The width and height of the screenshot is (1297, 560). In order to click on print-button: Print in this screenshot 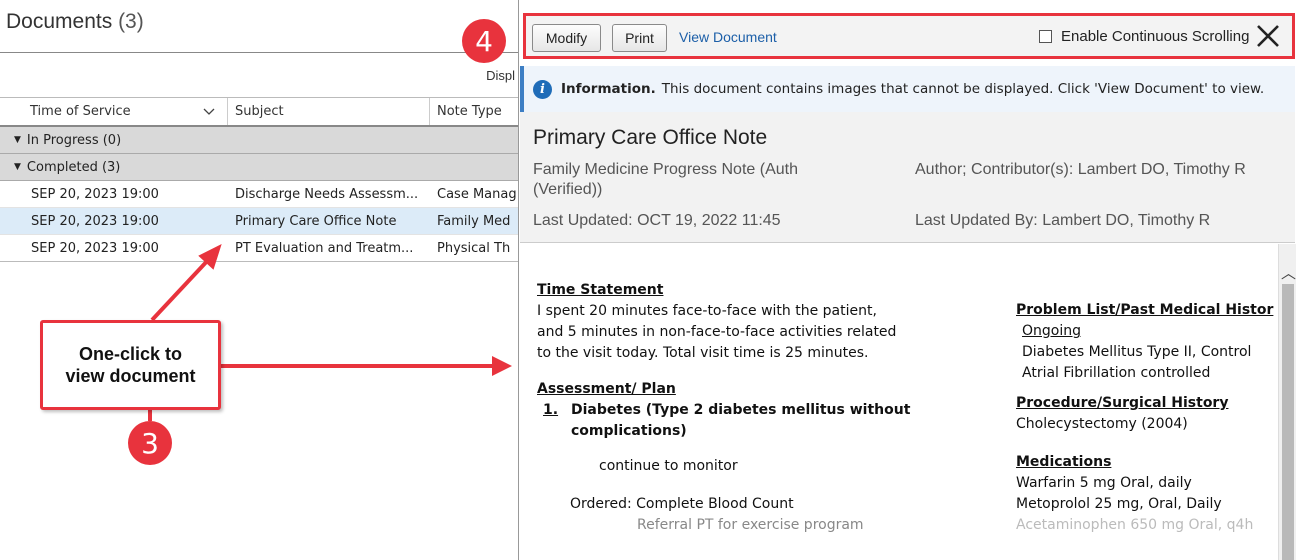, I will do `click(639, 38)`.